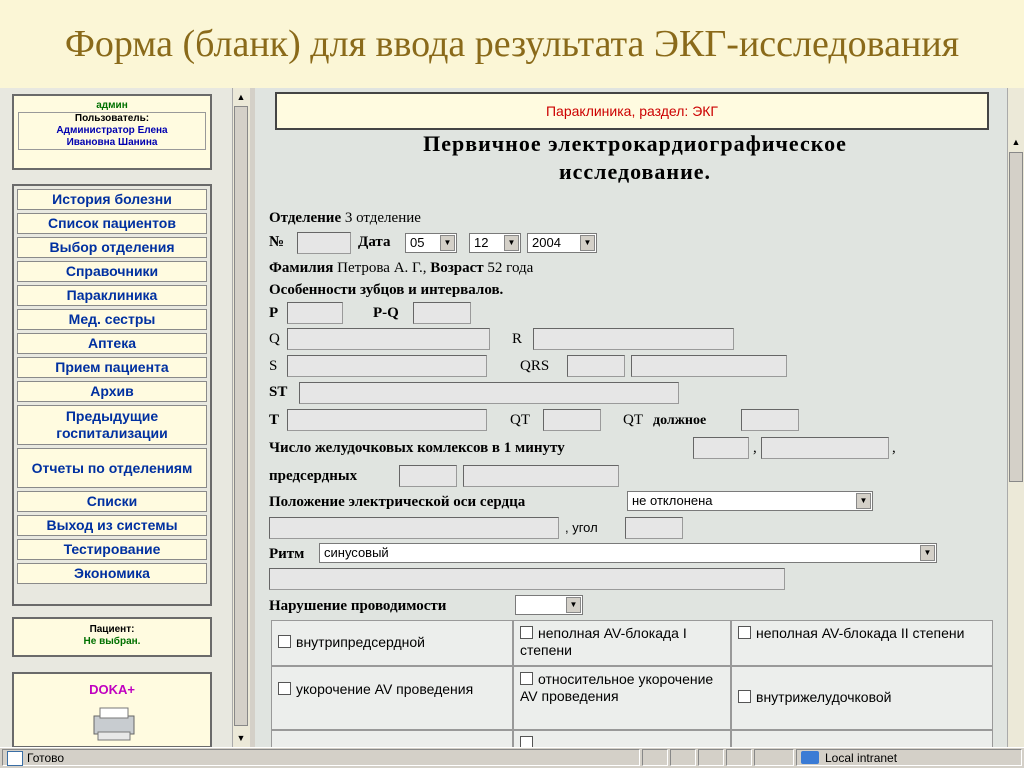 The width and height of the screenshot is (1024, 768). I want to click on department-value: 3 отделение, so click(382, 218).